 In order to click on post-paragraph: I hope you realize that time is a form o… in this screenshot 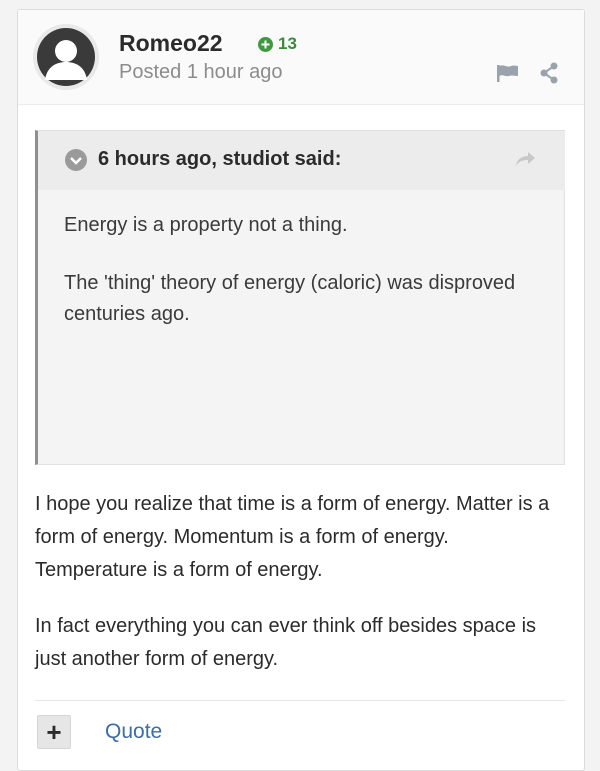, I will do `click(292, 537)`.